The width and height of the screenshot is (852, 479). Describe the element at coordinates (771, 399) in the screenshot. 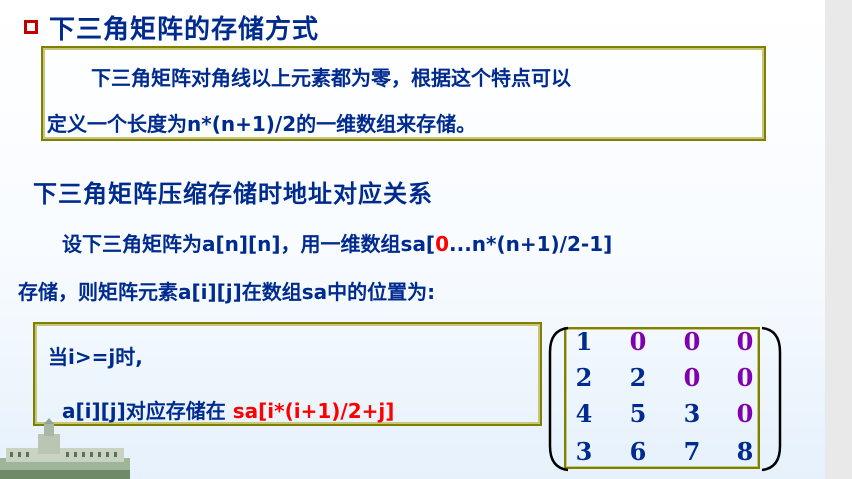

I see `matrix-right-bracket` at that location.